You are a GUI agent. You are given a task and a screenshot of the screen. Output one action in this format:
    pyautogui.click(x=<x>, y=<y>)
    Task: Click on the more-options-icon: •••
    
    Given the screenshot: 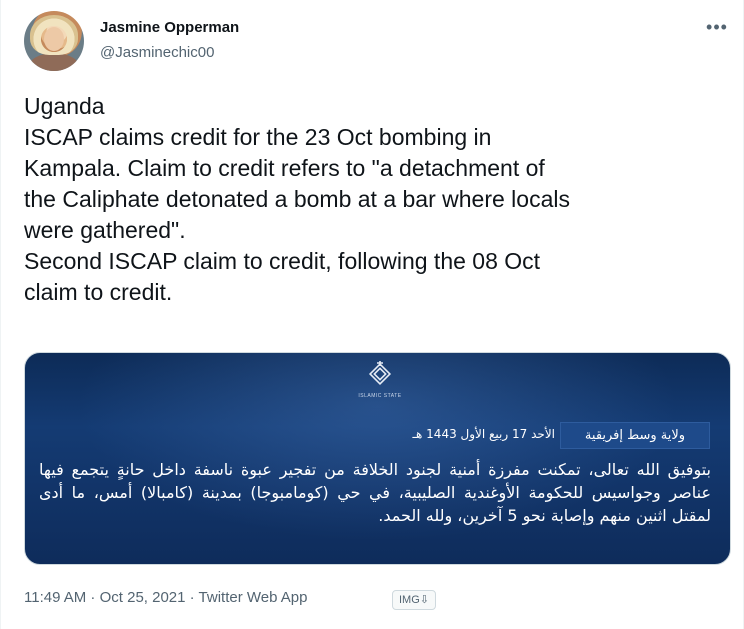 What is the action you would take?
    pyautogui.click(x=717, y=27)
    